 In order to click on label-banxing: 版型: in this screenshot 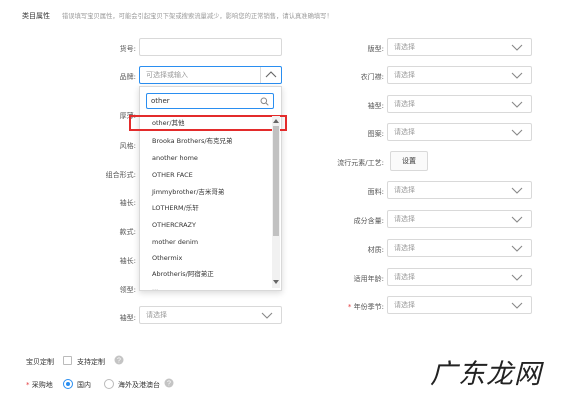, I will do `click(375, 49)`.